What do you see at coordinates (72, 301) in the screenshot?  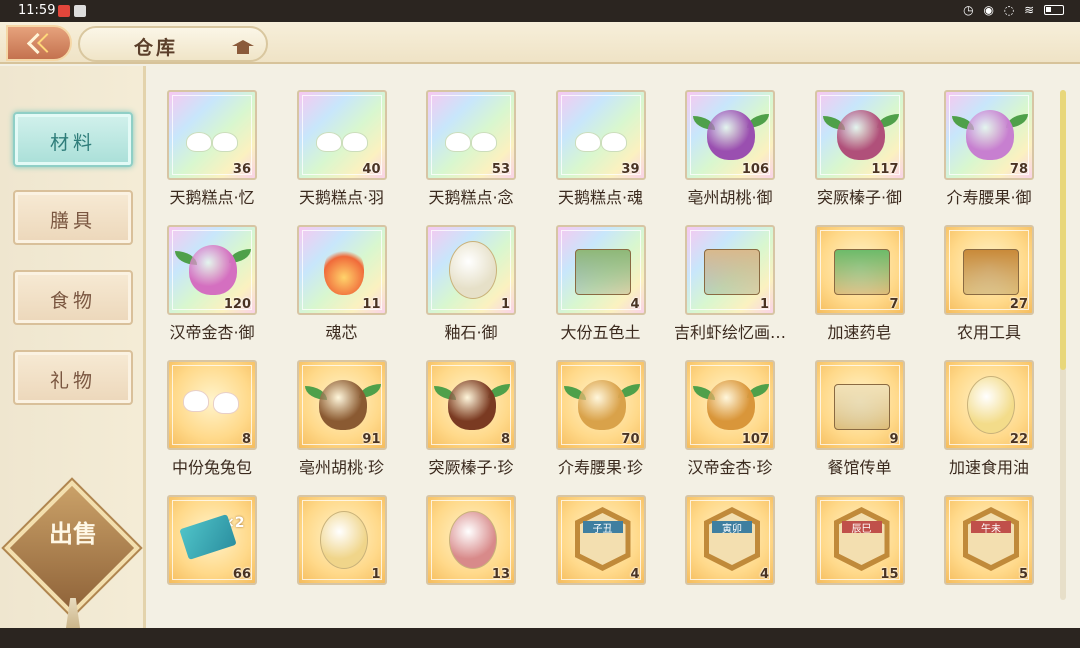 I see `tab-label: 食物` at bounding box center [72, 301].